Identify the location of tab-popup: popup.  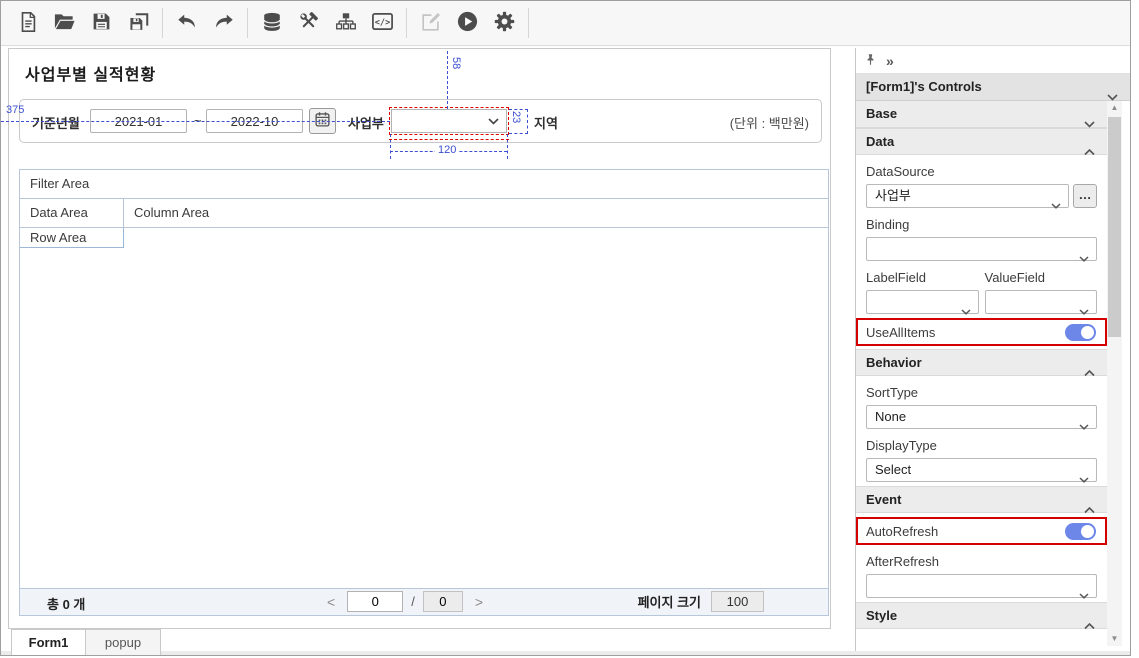
(123, 642).